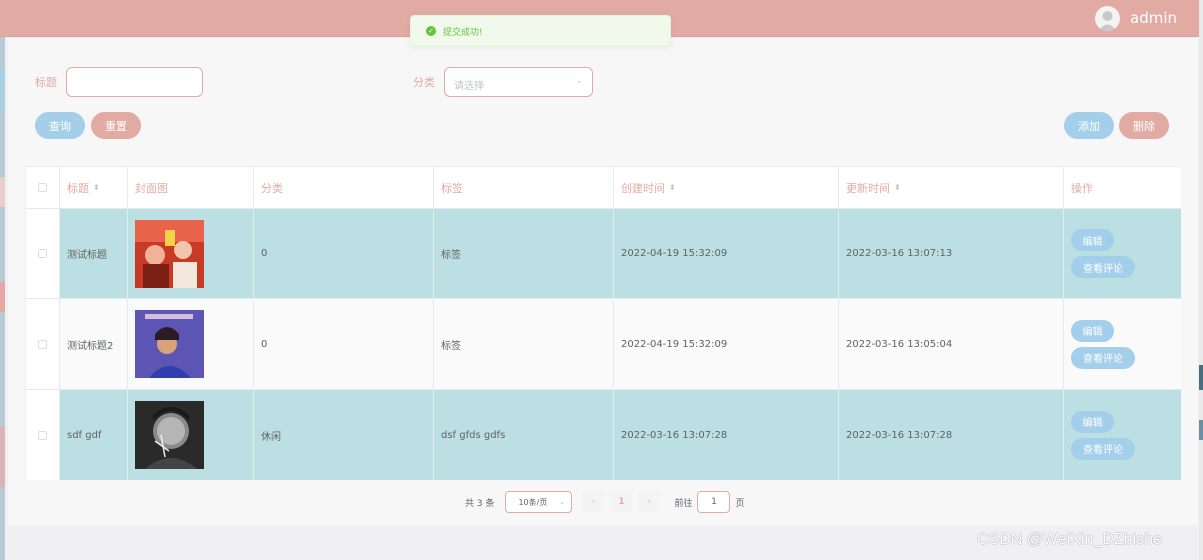 This screenshot has height=560, width=1203. Describe the element at coordinates (344, 187) in the screenshot. I see `column-header-category: 分类` at that location.